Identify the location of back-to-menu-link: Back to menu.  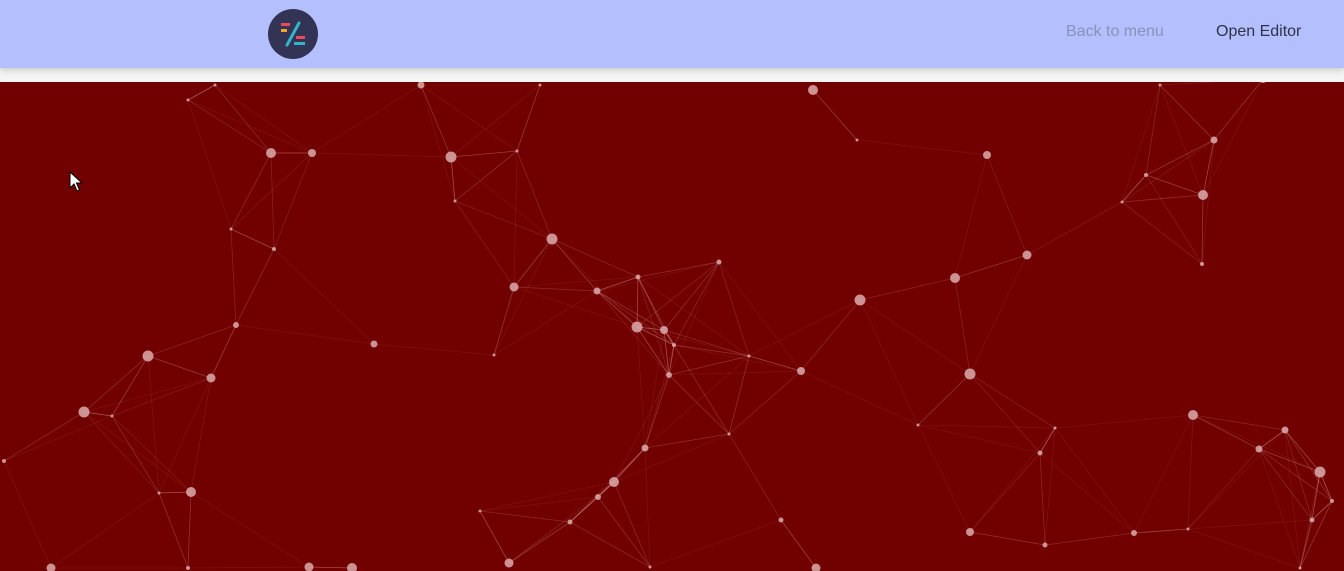
(1115, 32).